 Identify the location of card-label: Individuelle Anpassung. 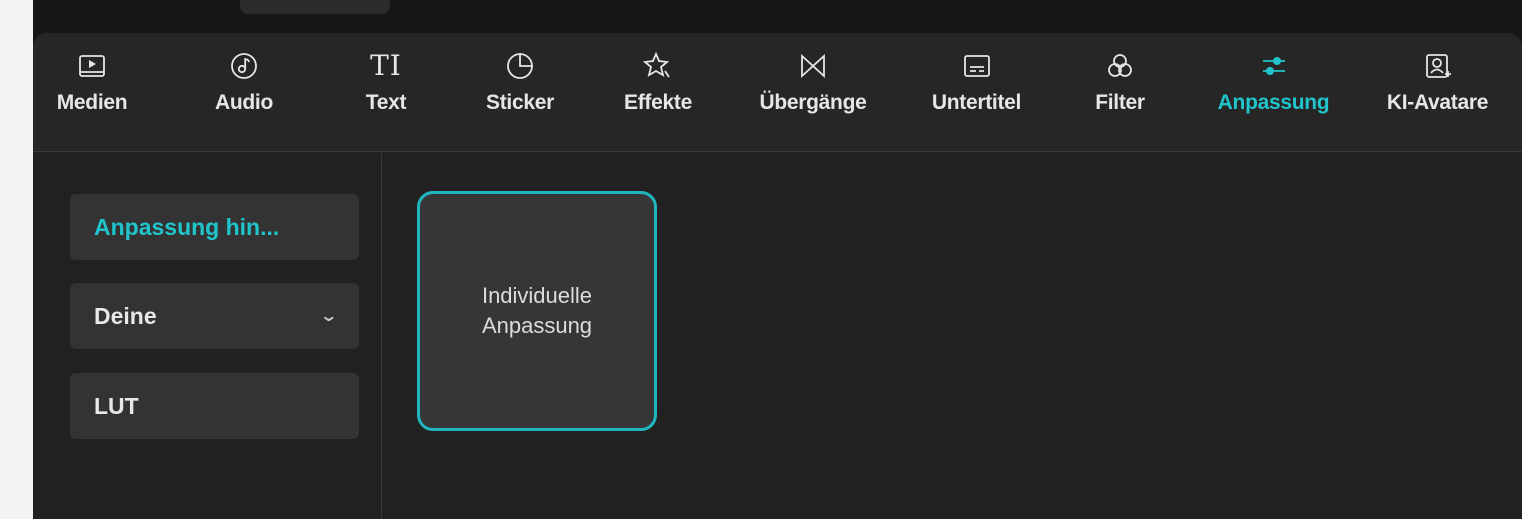
(537, 310).